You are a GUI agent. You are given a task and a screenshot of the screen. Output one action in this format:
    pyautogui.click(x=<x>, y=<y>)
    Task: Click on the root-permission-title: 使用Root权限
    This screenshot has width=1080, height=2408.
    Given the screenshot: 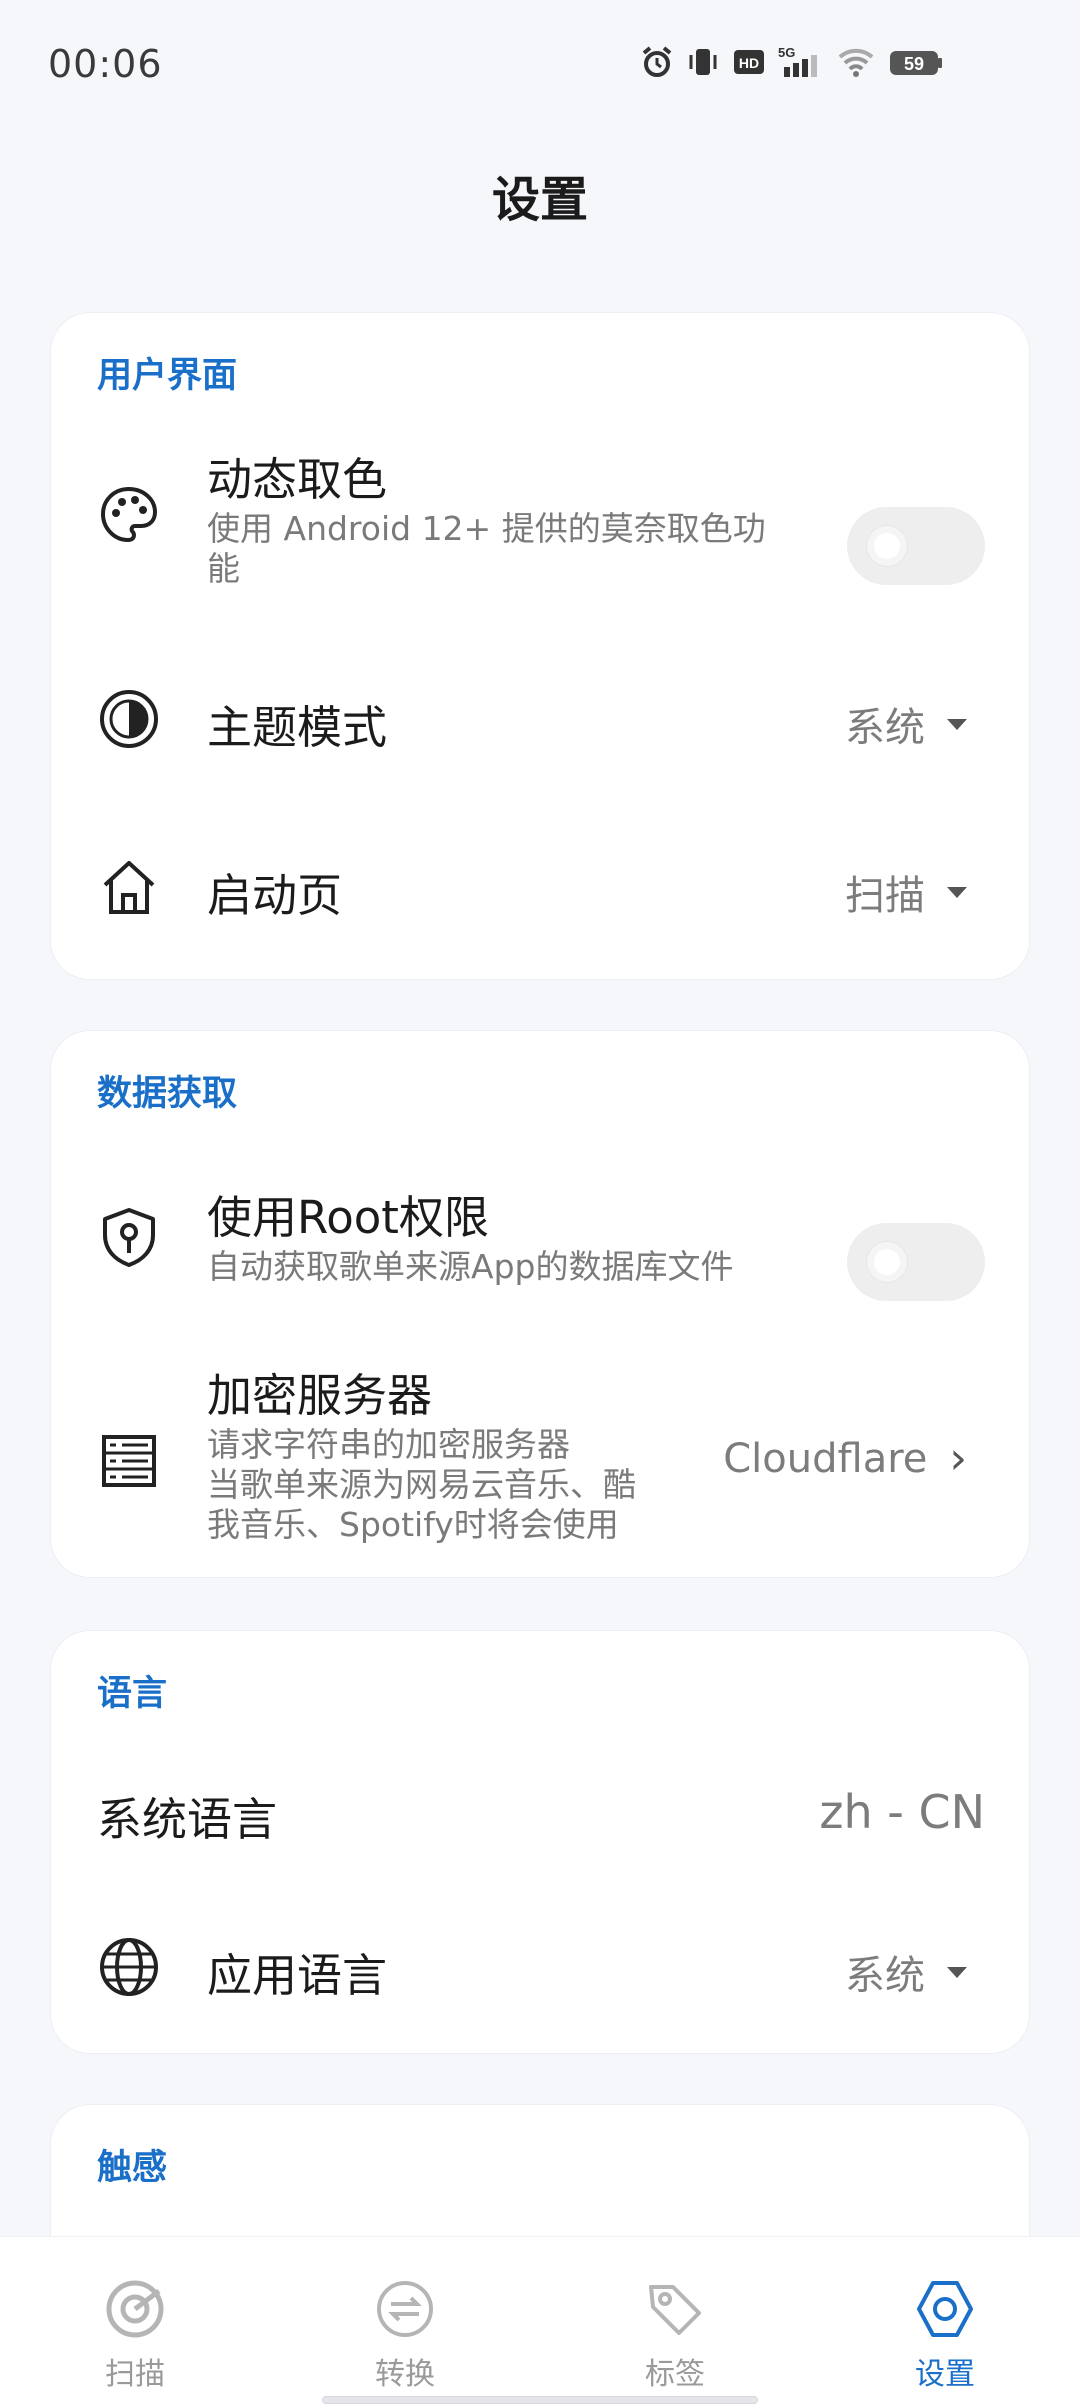 What is the action you would take?
    pyautogui.click(x=348, y=1217)
    